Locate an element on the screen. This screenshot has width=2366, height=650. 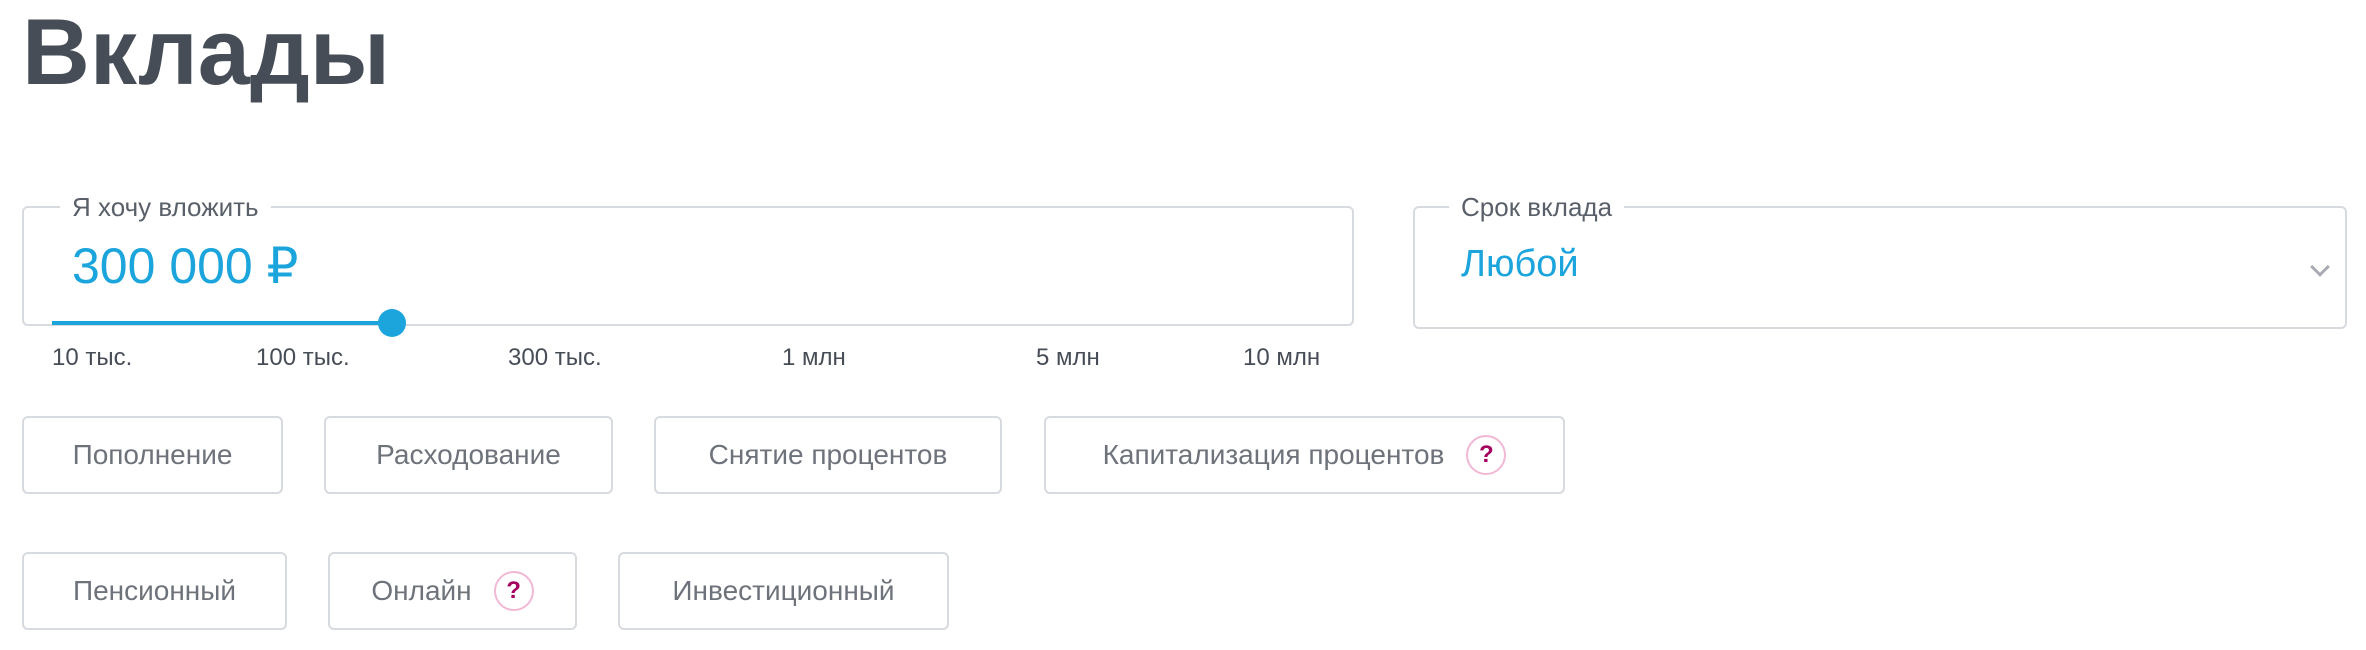
filter-label: Пенсионный is located at coordinates (154, 590).